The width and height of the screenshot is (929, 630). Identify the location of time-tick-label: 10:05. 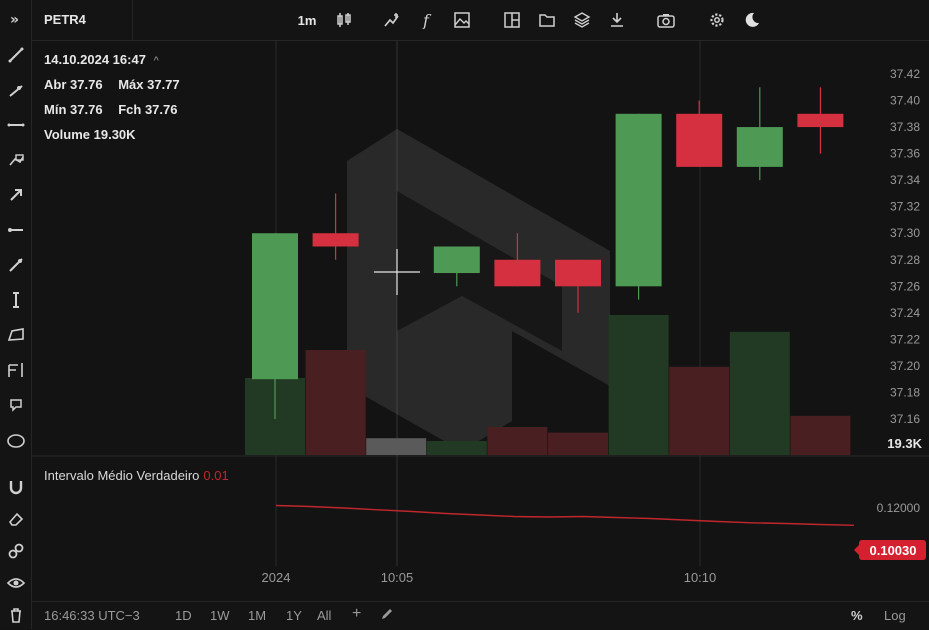
(397, 577).